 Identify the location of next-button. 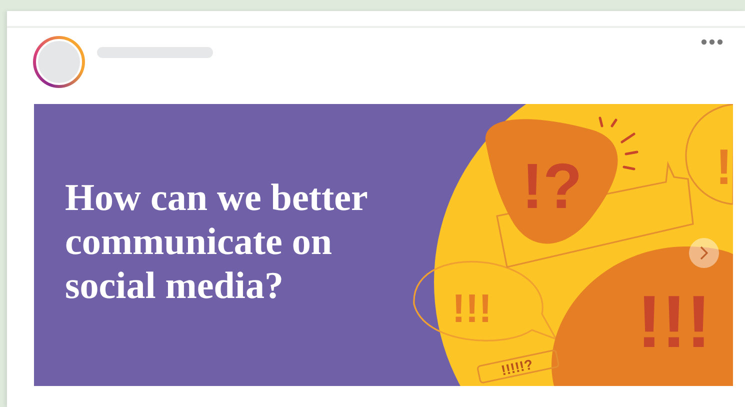
(704, 253).